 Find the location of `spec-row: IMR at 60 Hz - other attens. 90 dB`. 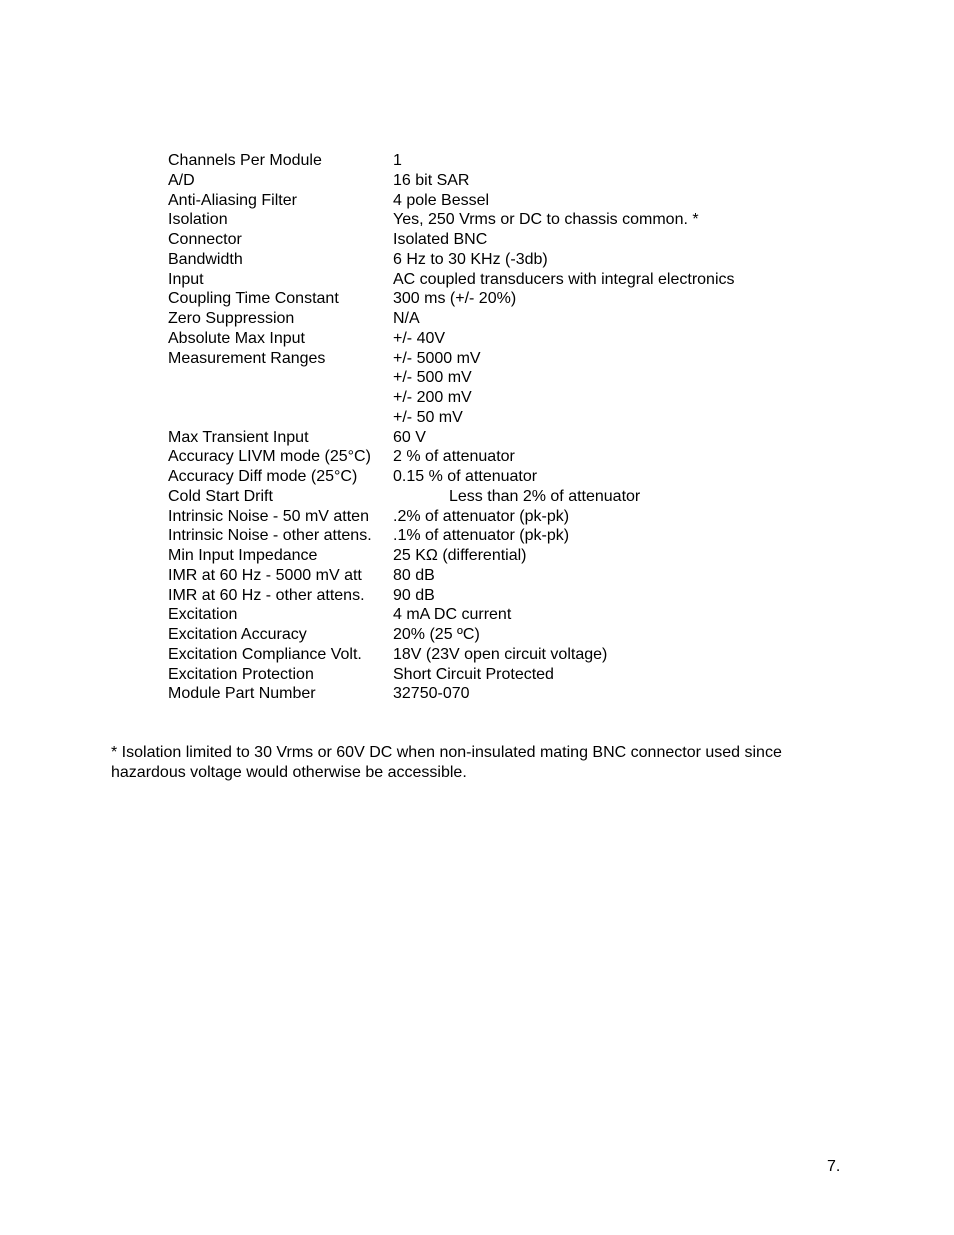

spec-row: IMR at 60 Hz - other attens. 90 dB is located at coordinates (451, 596).